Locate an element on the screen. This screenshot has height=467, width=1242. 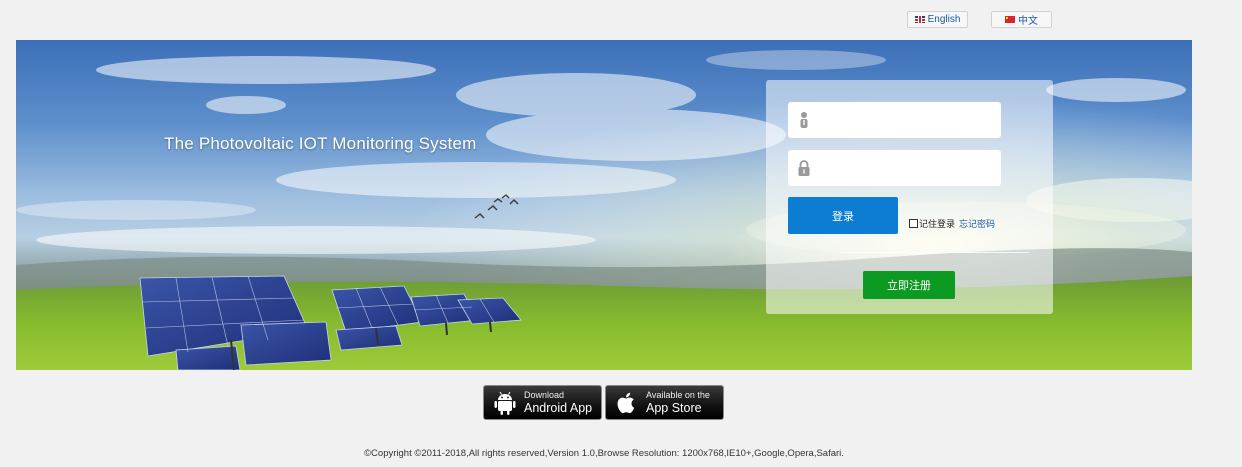
username-field is located at coordinates (894, 120).